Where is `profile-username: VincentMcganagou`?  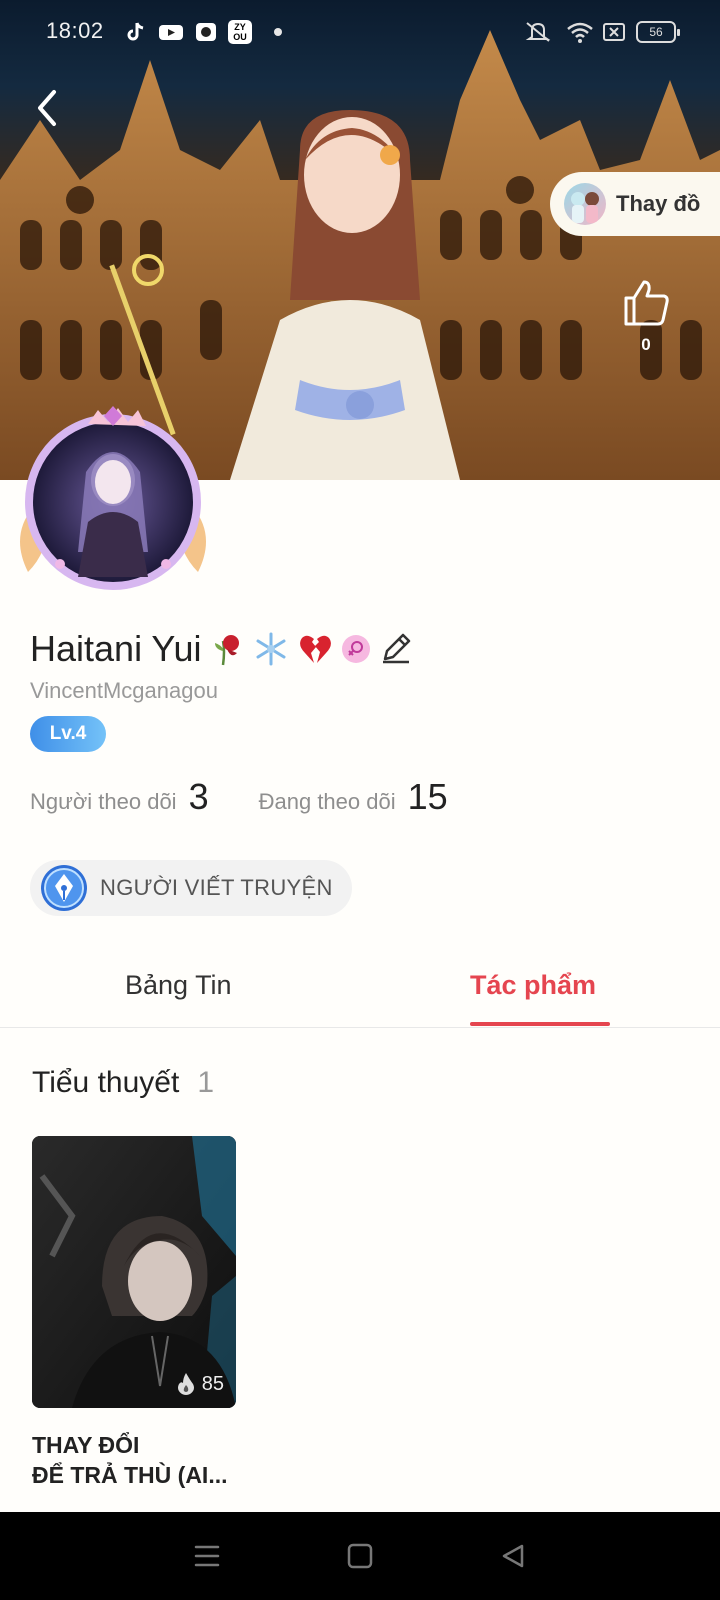 profile-username: VincentMcganagou is located at coordinates (124, 690).